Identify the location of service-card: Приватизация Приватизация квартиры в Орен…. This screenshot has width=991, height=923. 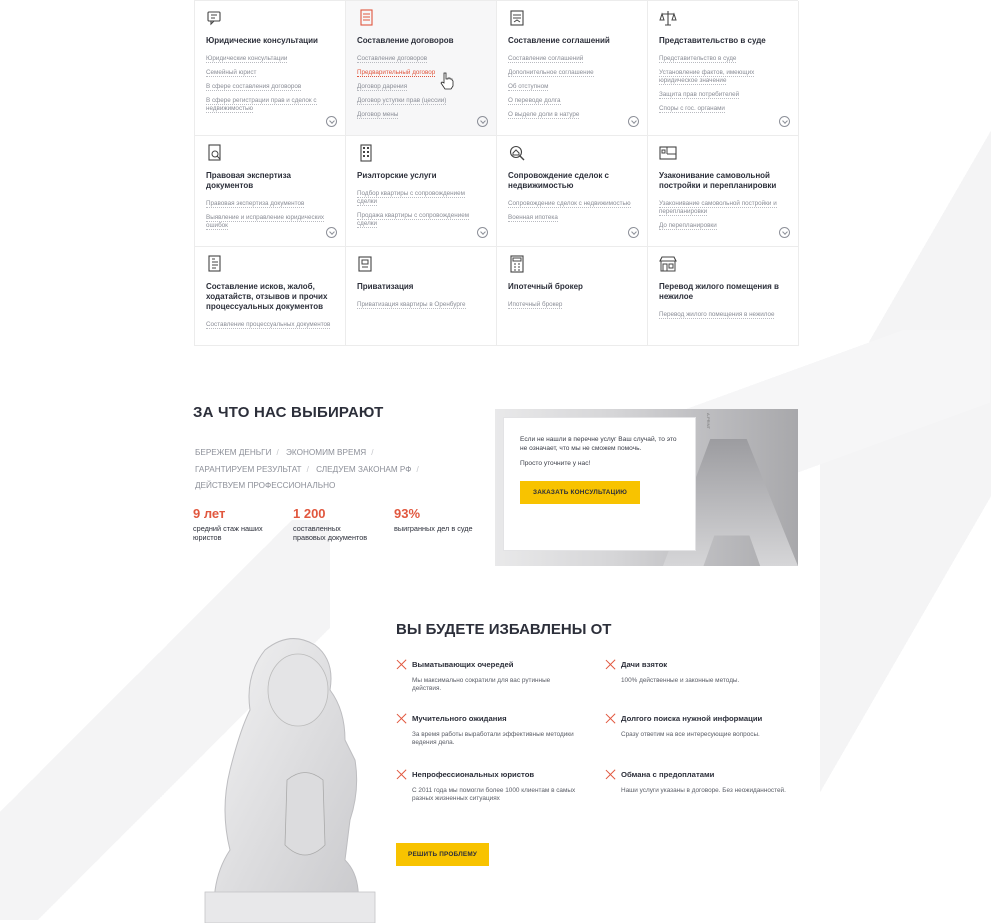
(421, 296).